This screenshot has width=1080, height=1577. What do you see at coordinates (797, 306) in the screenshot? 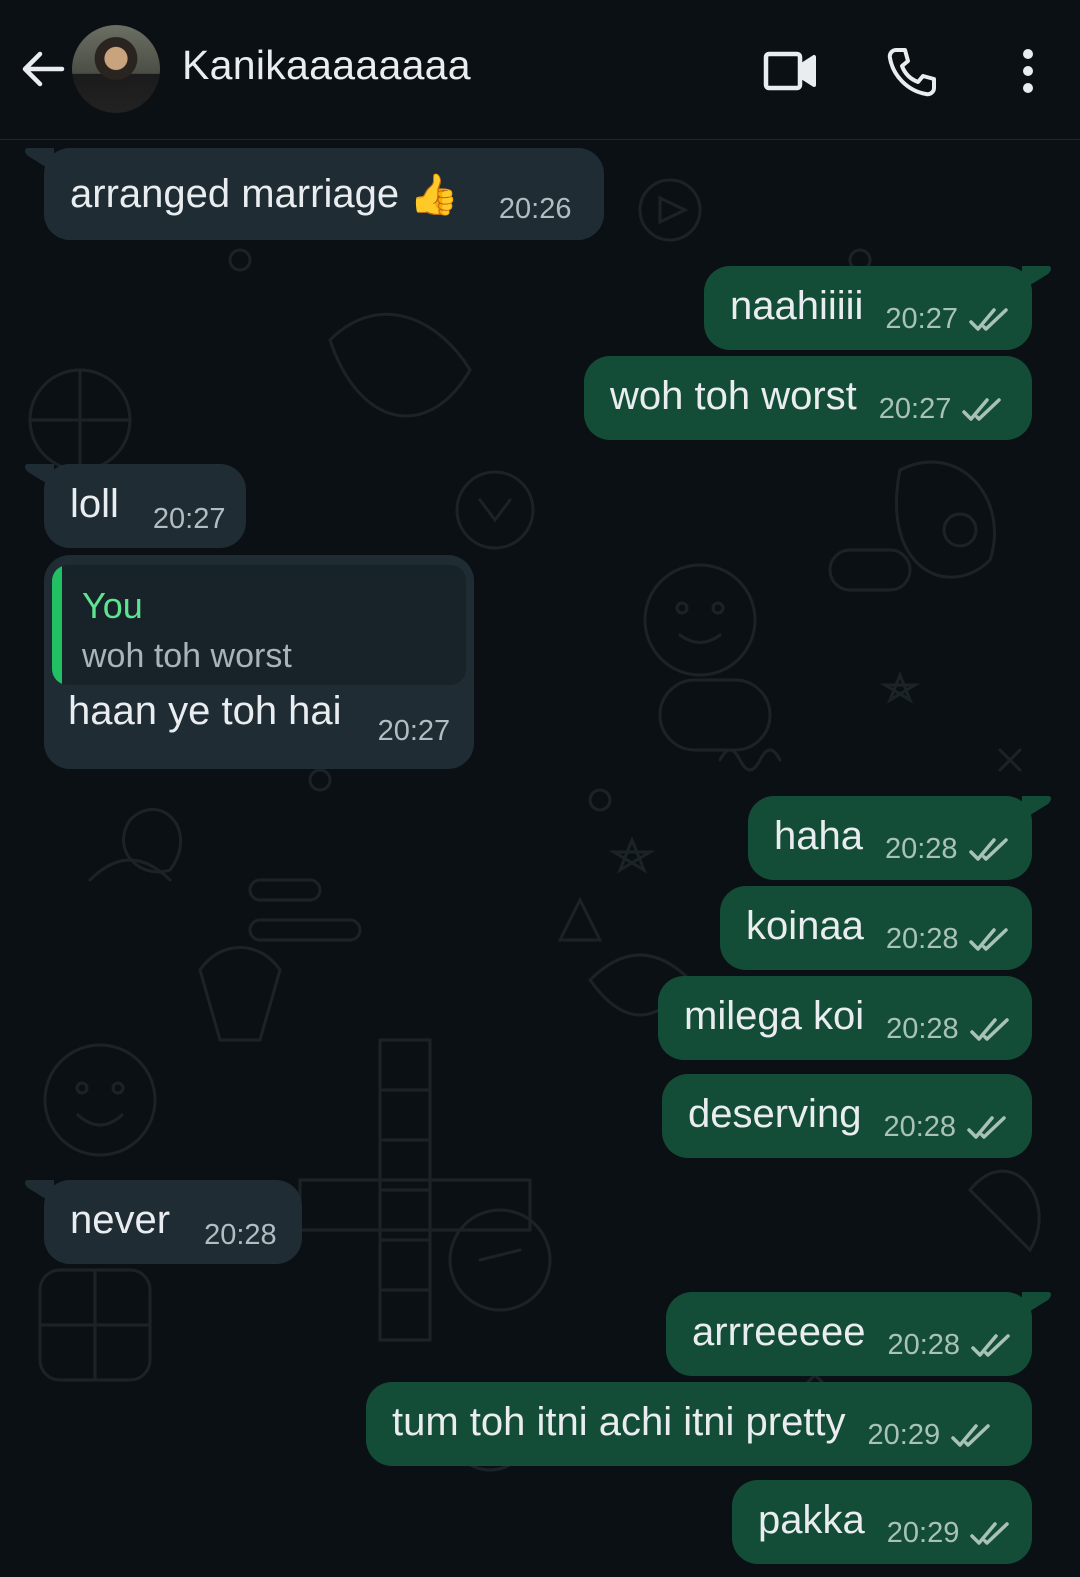
I see `message-text: naahiiiii` at bounding box center [797, 306].